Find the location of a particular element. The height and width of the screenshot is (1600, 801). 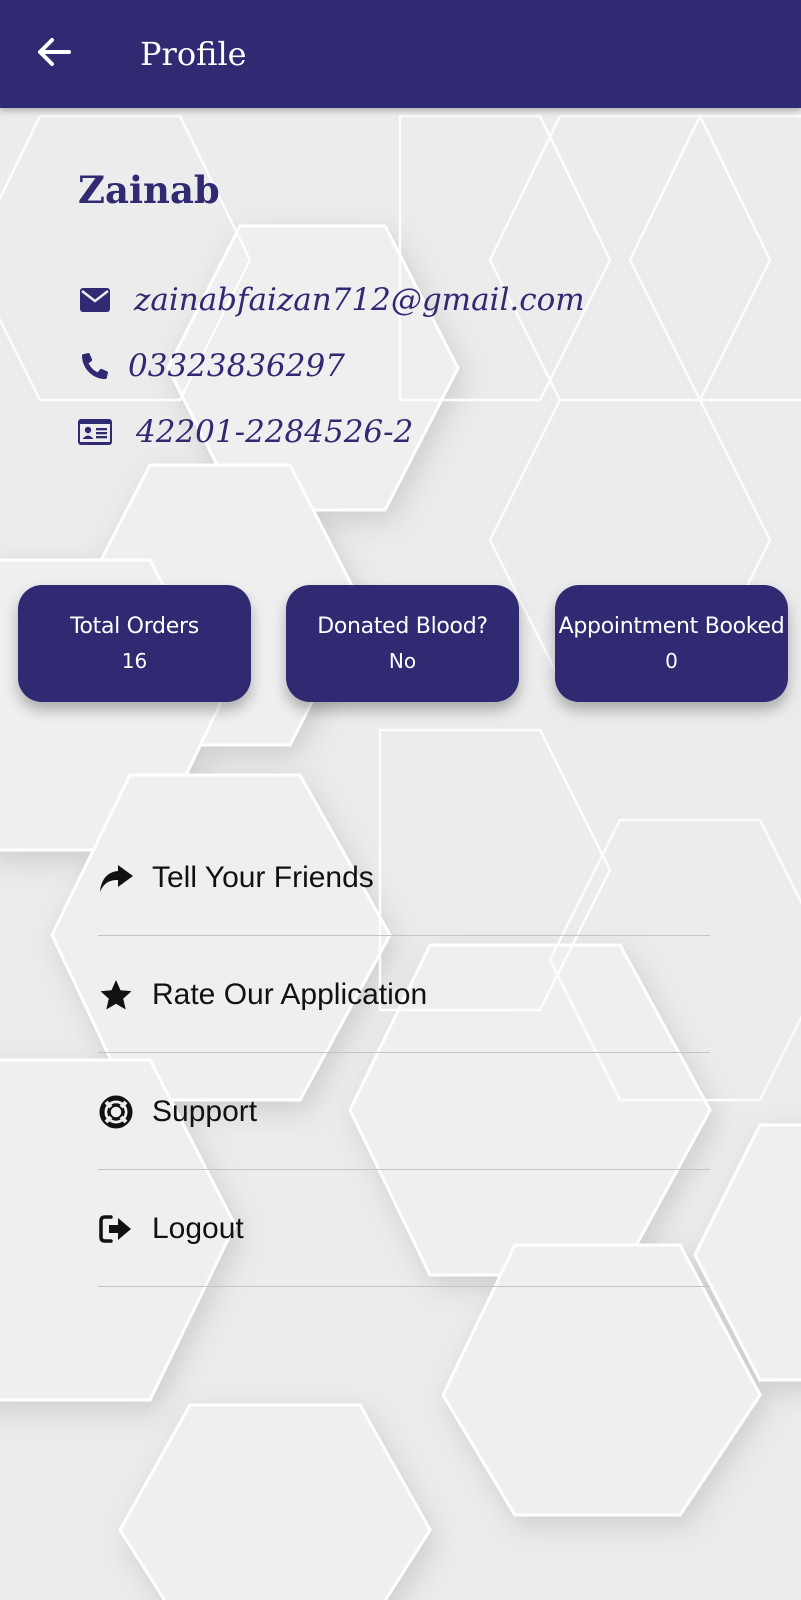

stat-label: Appointment Booked is located at coordinates (671, 626).